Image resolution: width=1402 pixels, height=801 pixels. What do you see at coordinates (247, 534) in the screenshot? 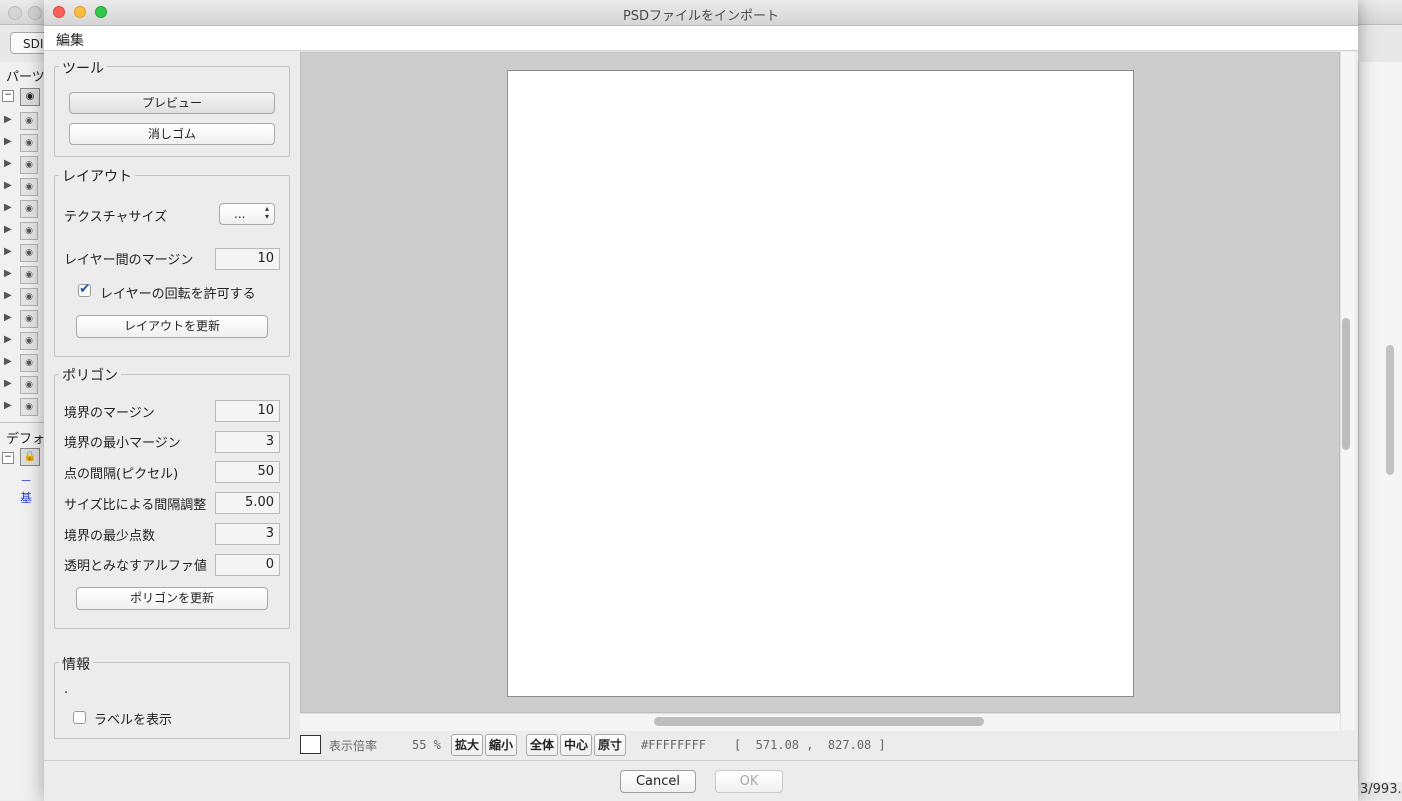
I see `min-boundary-points-input: 3` at bounding box center [247, 534].